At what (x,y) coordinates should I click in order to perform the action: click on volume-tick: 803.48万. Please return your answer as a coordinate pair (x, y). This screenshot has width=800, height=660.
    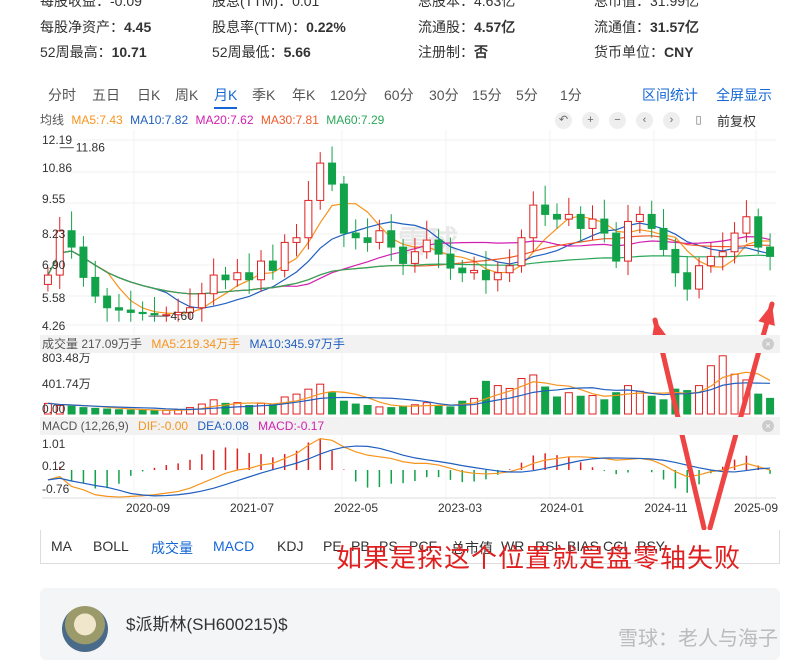
    Looking at the image, I should click on (66, 358).